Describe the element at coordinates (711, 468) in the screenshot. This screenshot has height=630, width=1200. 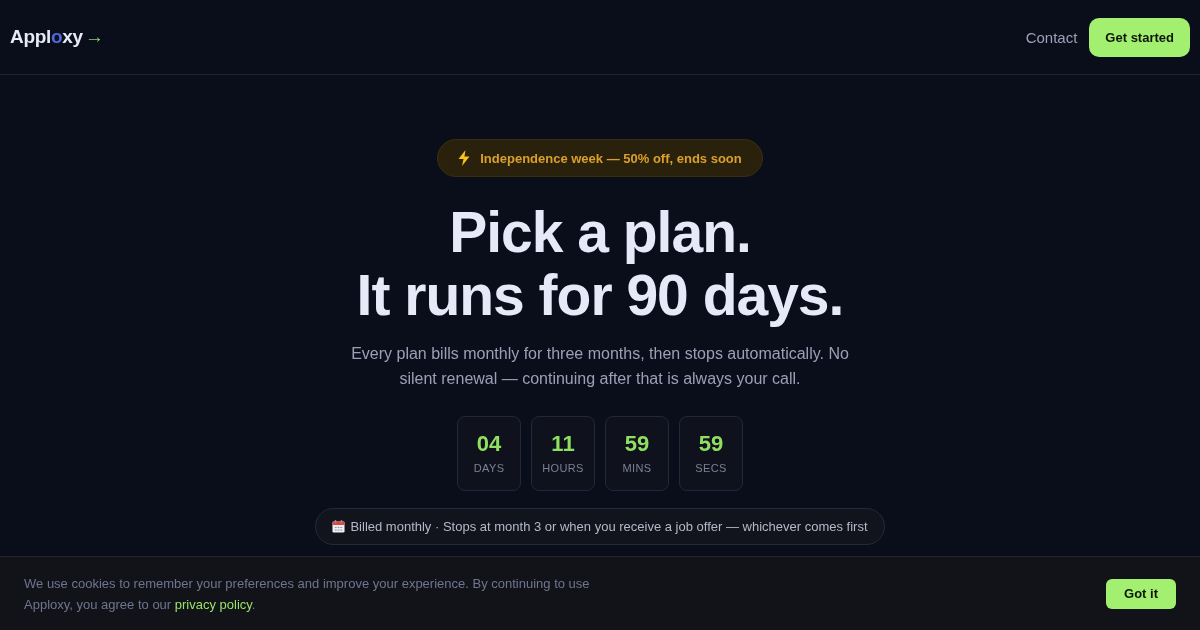
I see `countdown-unit: SECS` at that location.